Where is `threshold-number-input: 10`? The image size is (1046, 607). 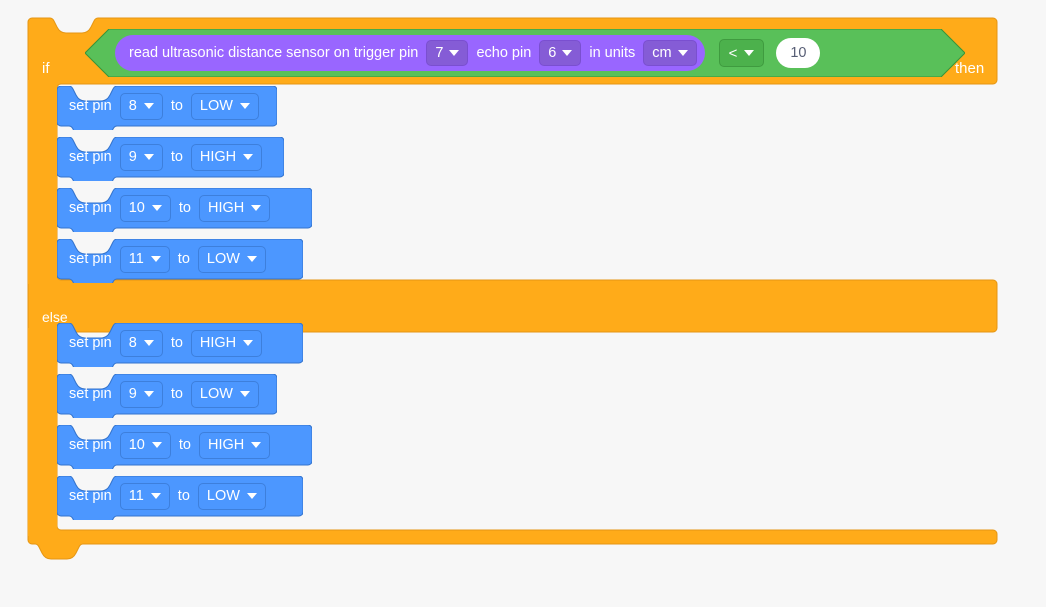
threshold-number-input: 10 is located at coordinates (798, 53).